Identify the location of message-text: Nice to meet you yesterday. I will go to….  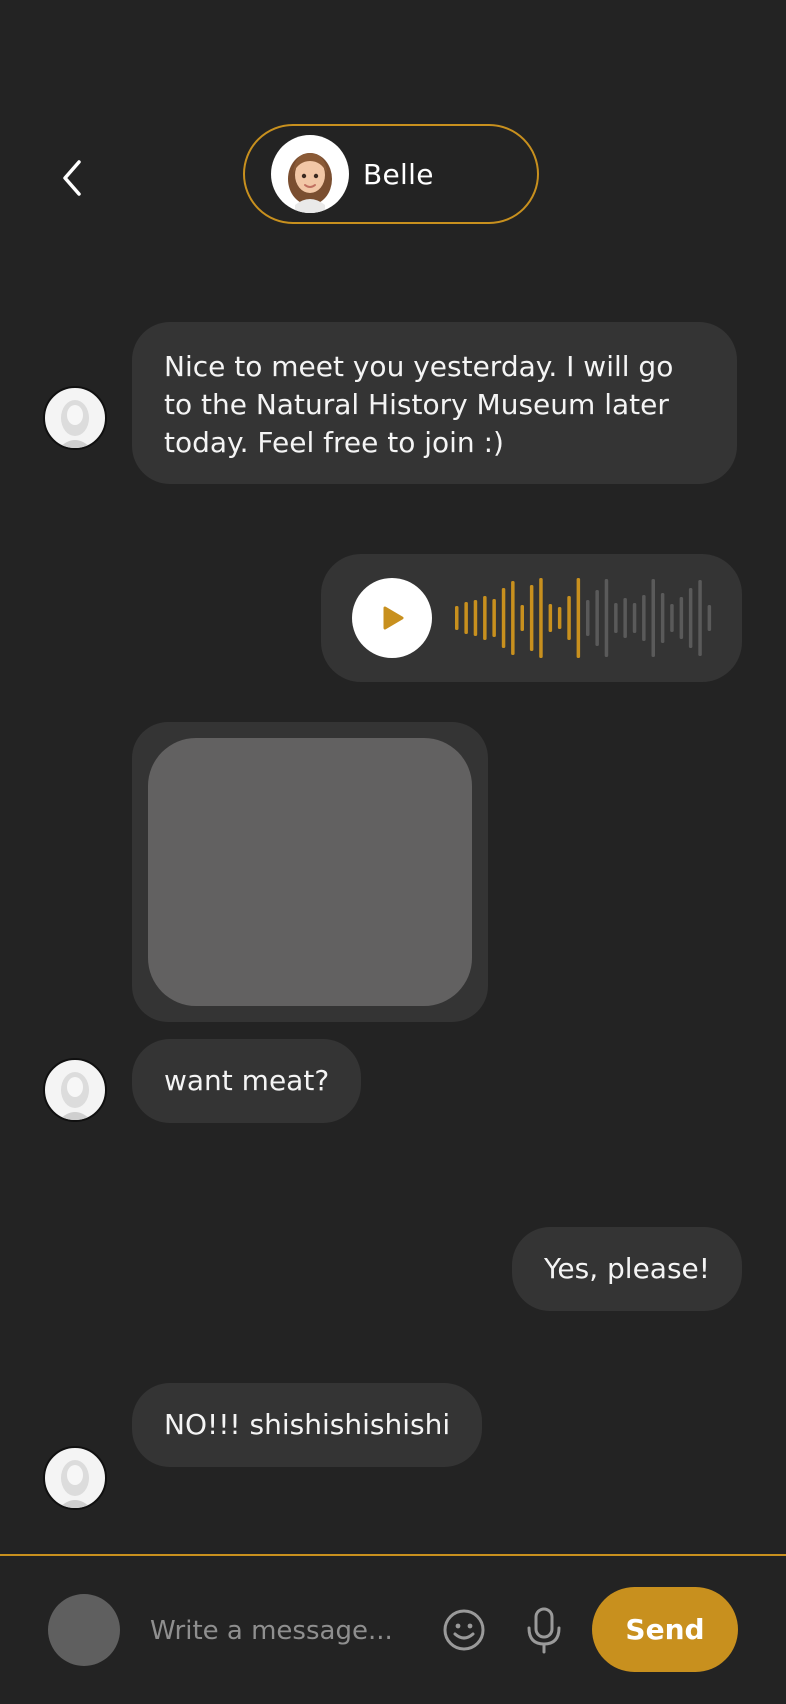
(419, 404).